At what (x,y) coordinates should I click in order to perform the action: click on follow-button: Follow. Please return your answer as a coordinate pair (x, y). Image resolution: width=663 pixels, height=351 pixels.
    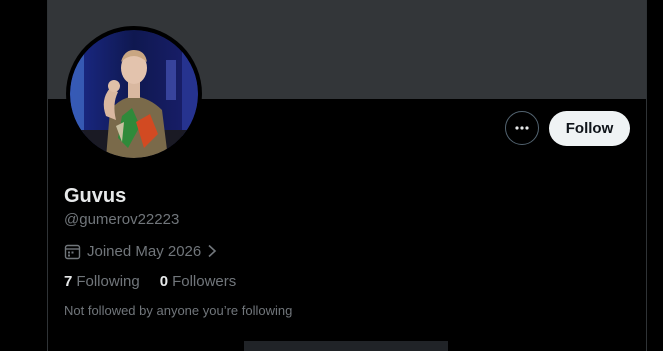
    Looking at the image, I should click on (589, 128).